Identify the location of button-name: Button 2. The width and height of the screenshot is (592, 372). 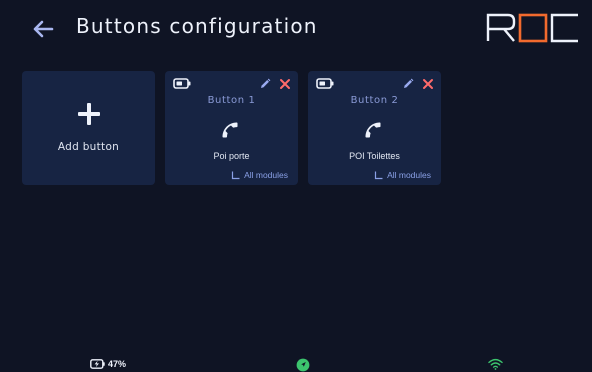
(374, 100).